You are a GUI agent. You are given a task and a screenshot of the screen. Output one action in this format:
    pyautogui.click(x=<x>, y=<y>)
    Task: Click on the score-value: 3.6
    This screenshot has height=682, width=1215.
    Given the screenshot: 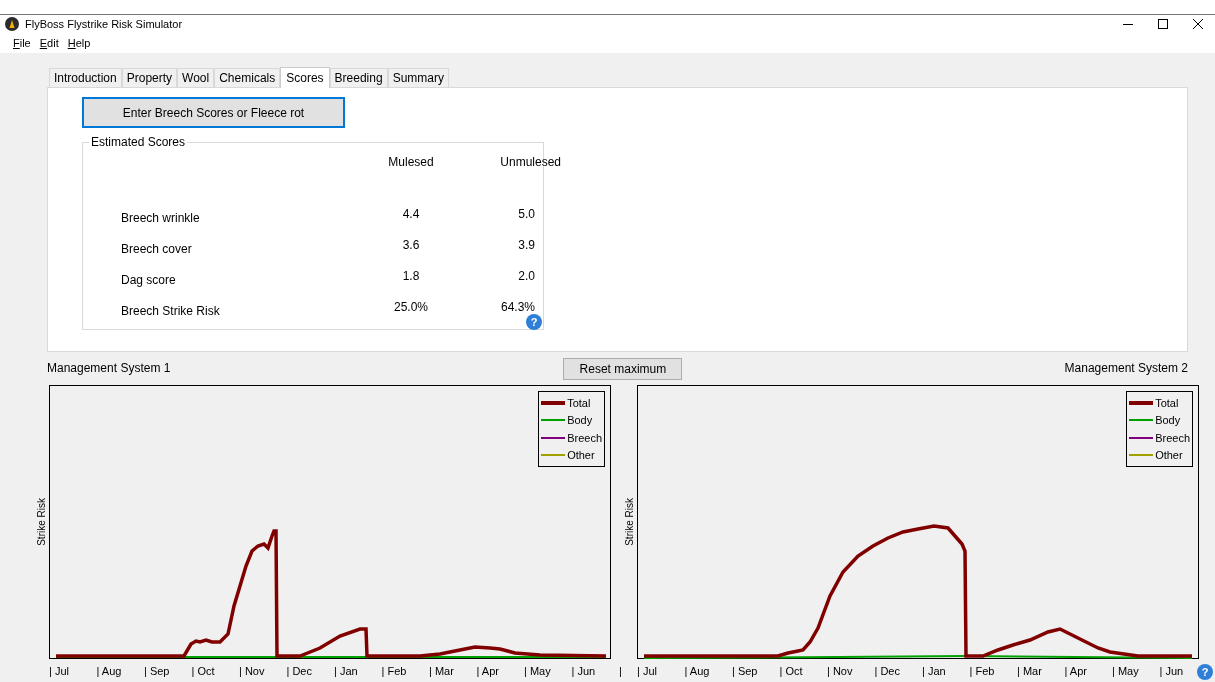 What is the action you would take?
    pyautogui.click(x=411, y=245)
    